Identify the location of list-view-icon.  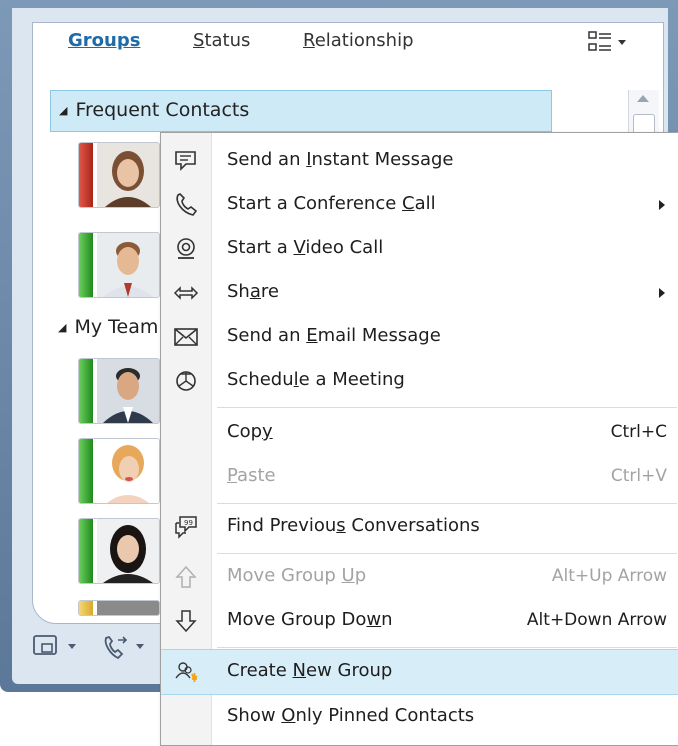
(607, 41).